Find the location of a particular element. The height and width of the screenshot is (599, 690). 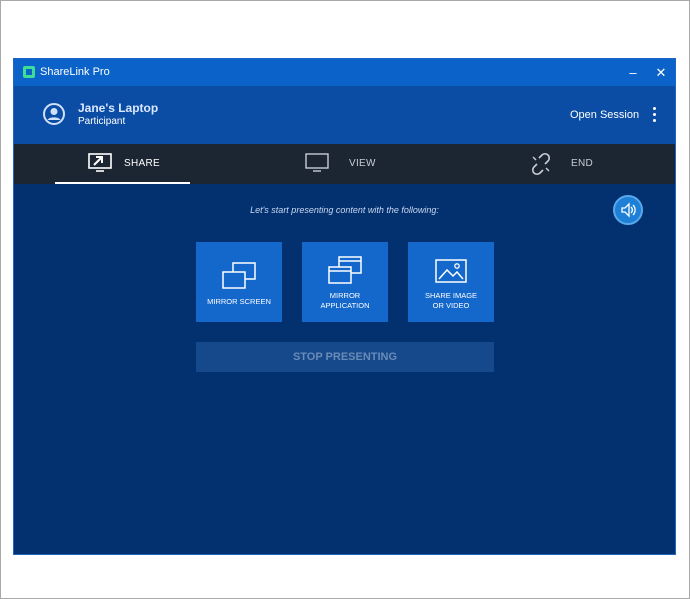

share-image-or-video-label: SHARE IMAGE OR VIDEO is located at coordinates (451, 300).